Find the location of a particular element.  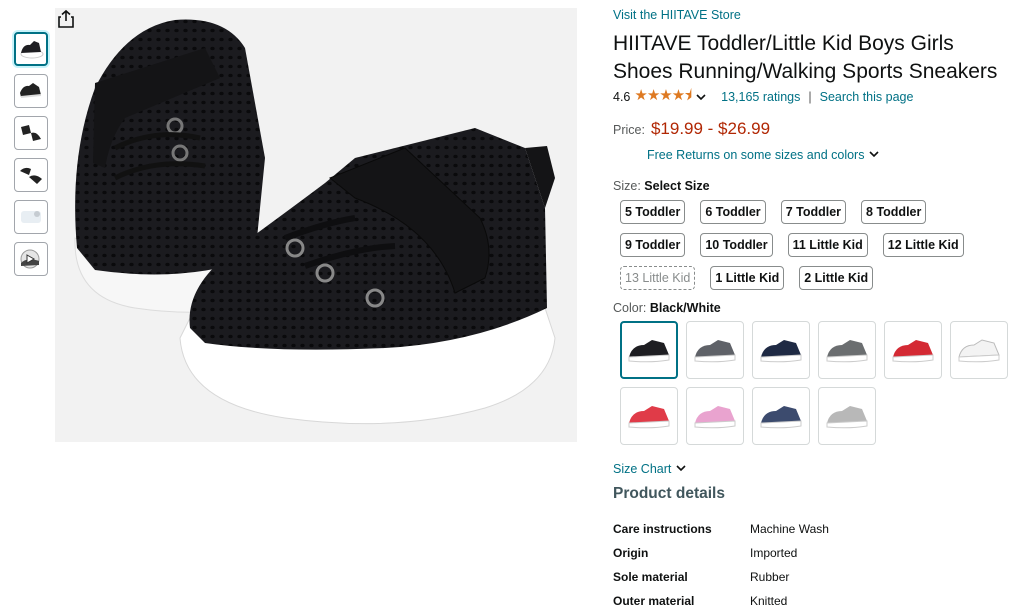

detail-key: Origin is located at coordinates (631, 553).